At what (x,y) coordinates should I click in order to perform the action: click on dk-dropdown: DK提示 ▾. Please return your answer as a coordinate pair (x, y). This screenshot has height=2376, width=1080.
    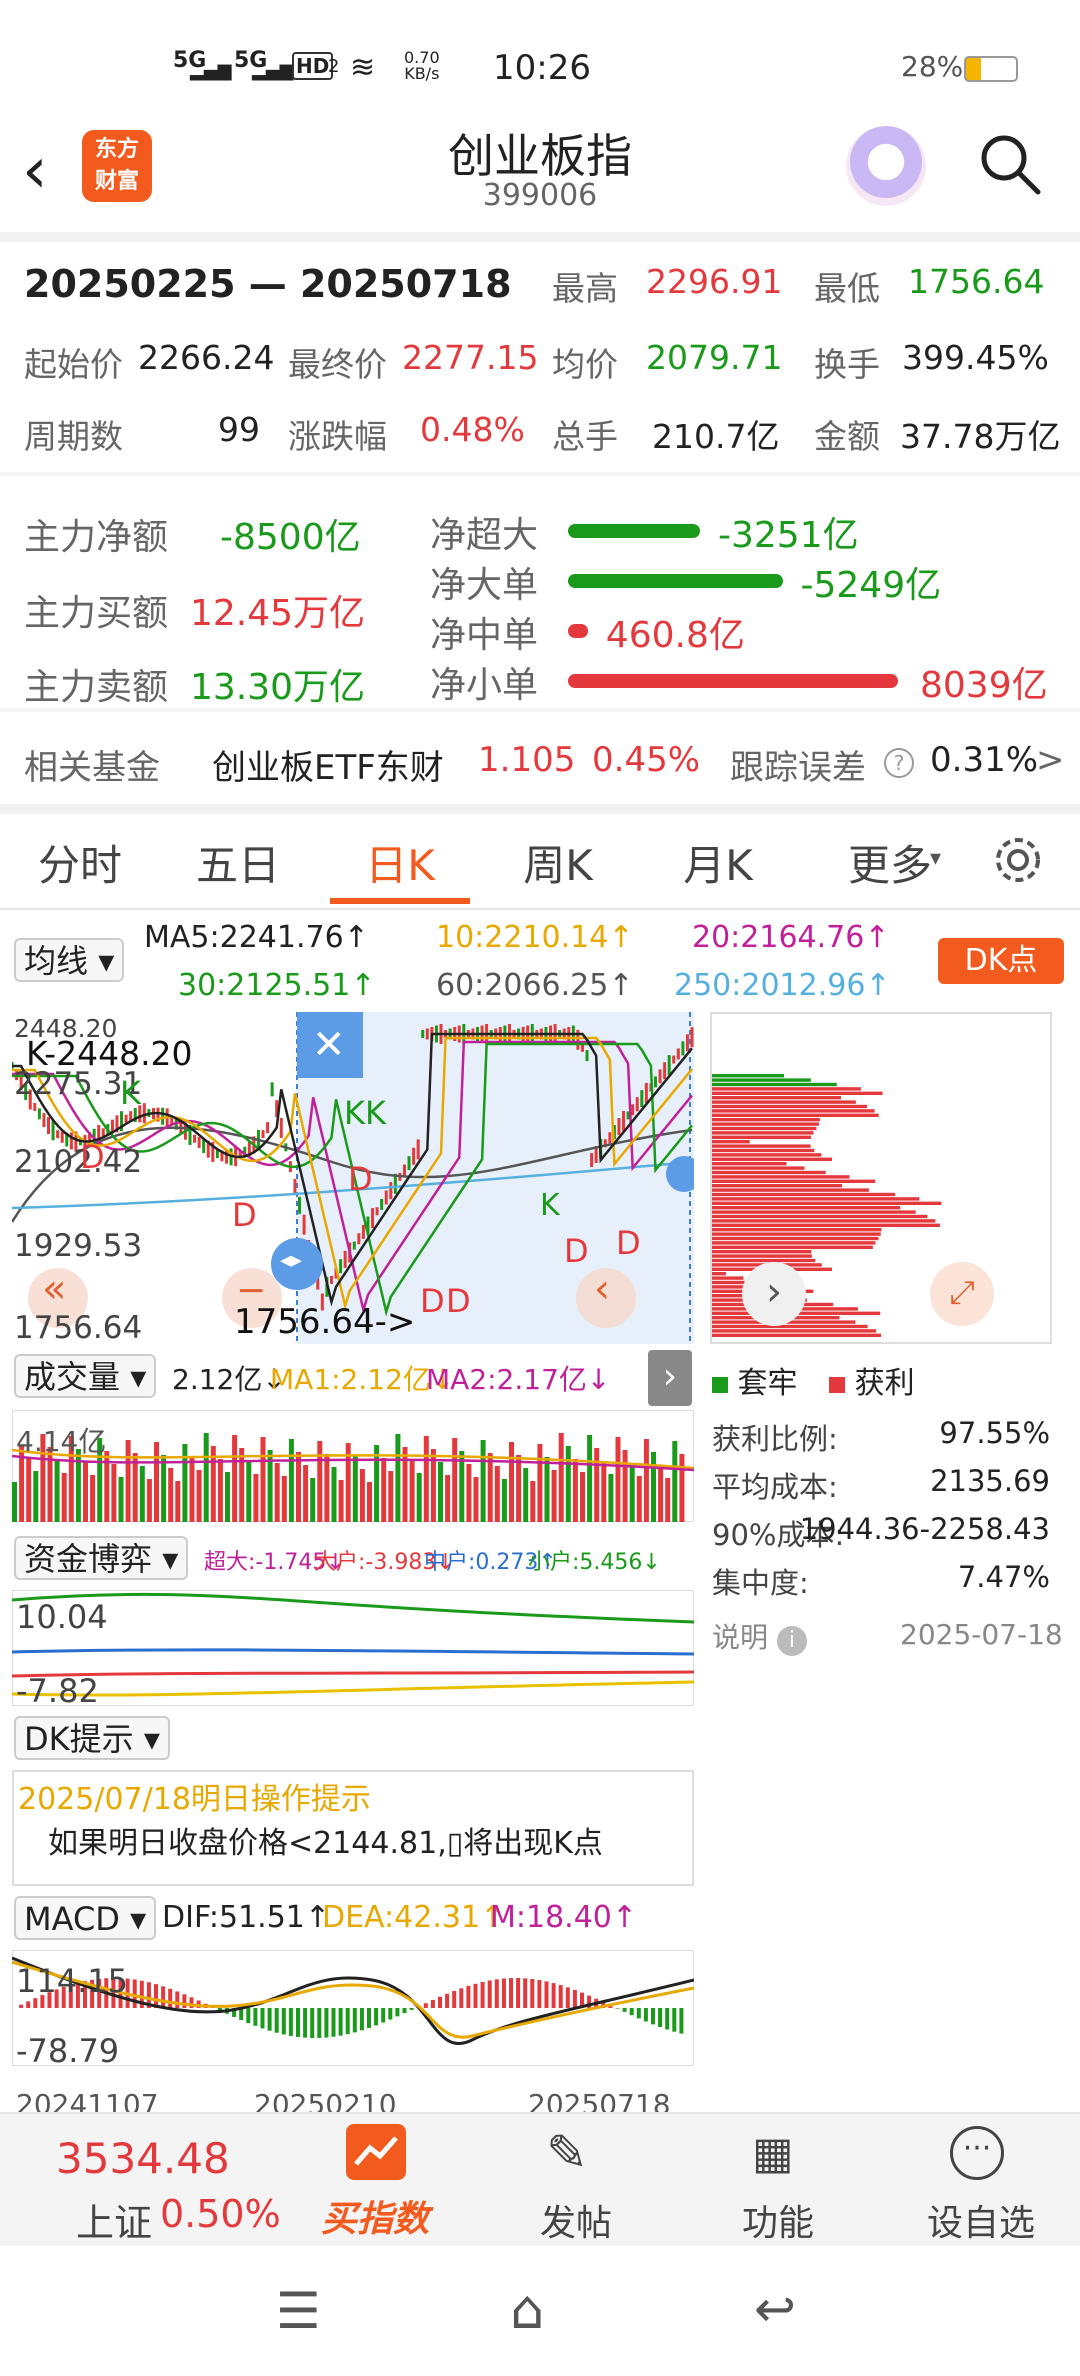
    Looking at the image, I should click on (92, 1738).